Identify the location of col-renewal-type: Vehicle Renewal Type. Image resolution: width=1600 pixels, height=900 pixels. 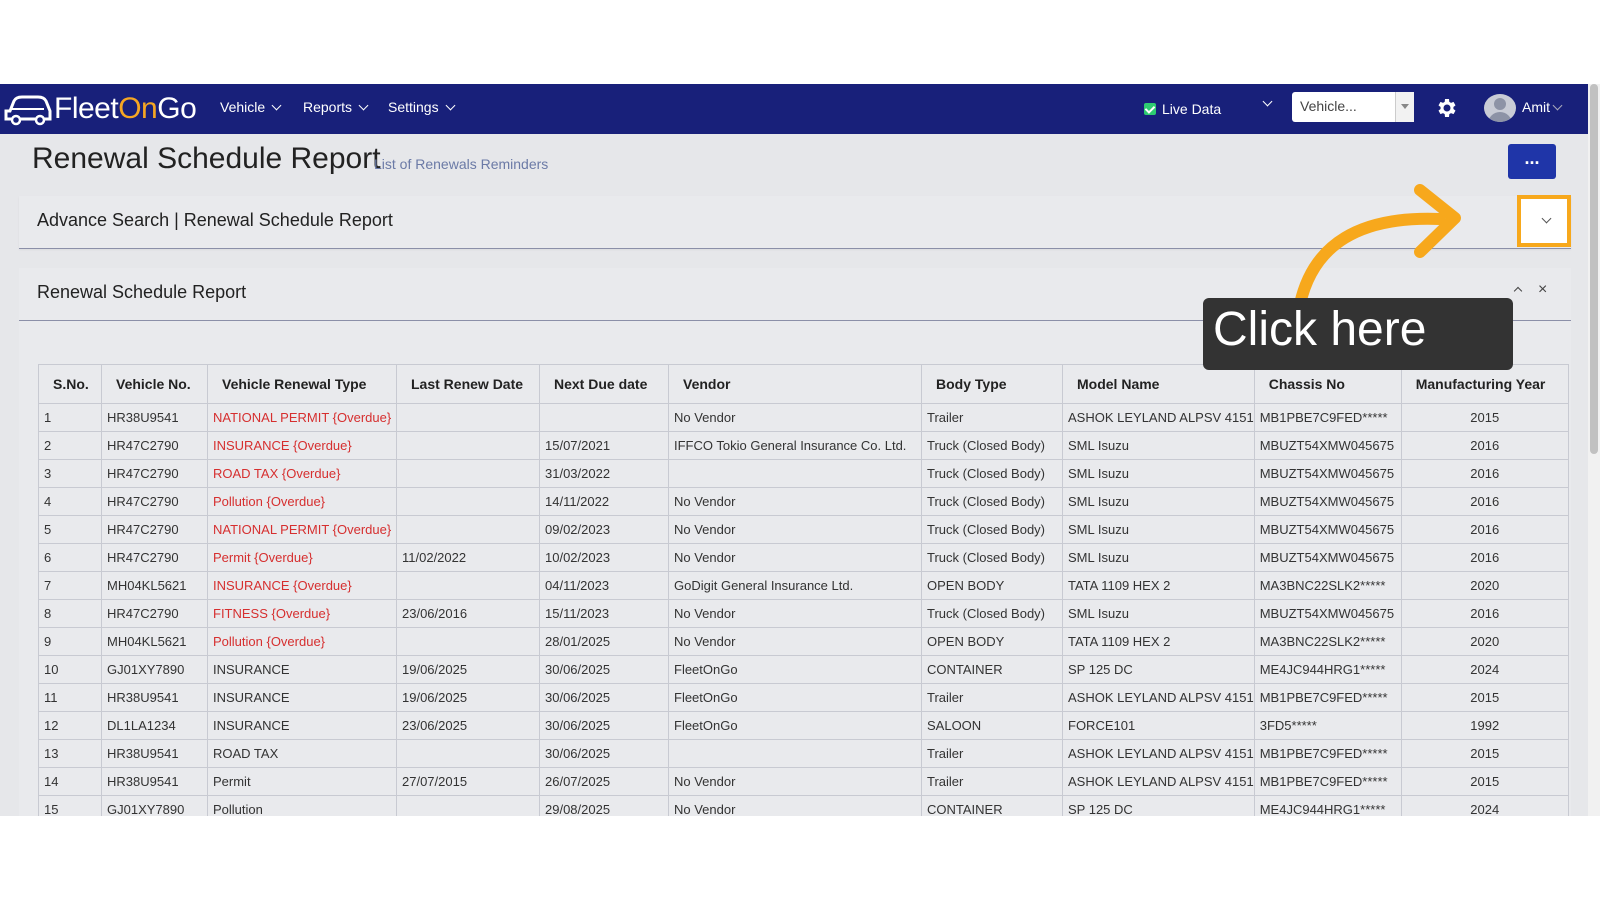
(302, 384).